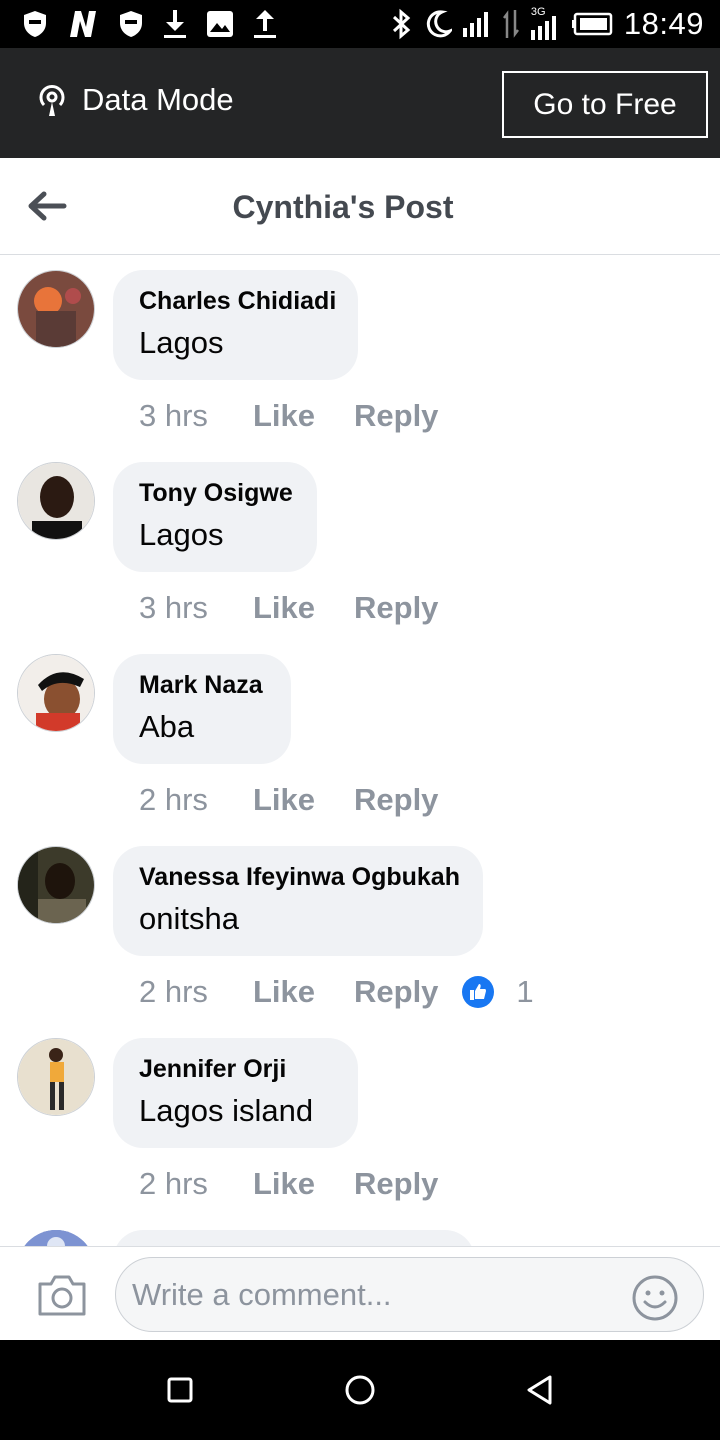 The width and height of the screenshot is (720, 1440). Describe the element at coordinates (592, 24) in the screenshot. I see `battery-icon` at that location.